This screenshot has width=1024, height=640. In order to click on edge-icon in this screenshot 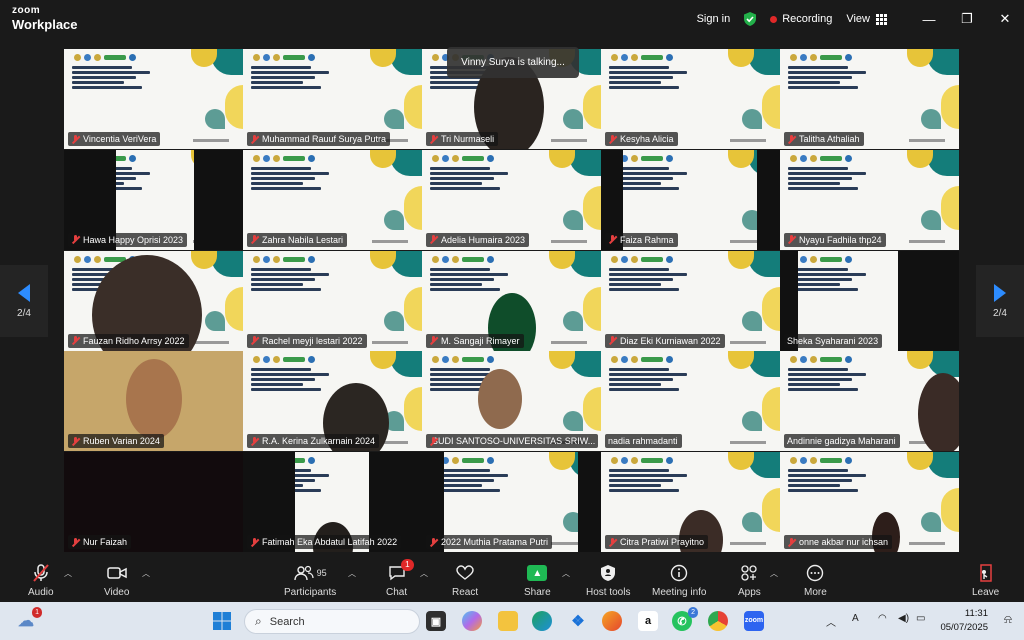, I will do `click(542, 621)`.